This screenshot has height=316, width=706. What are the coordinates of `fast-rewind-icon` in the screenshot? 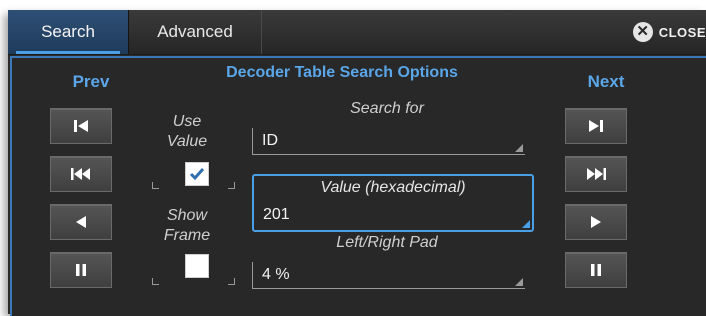 It's located at (80, 174).